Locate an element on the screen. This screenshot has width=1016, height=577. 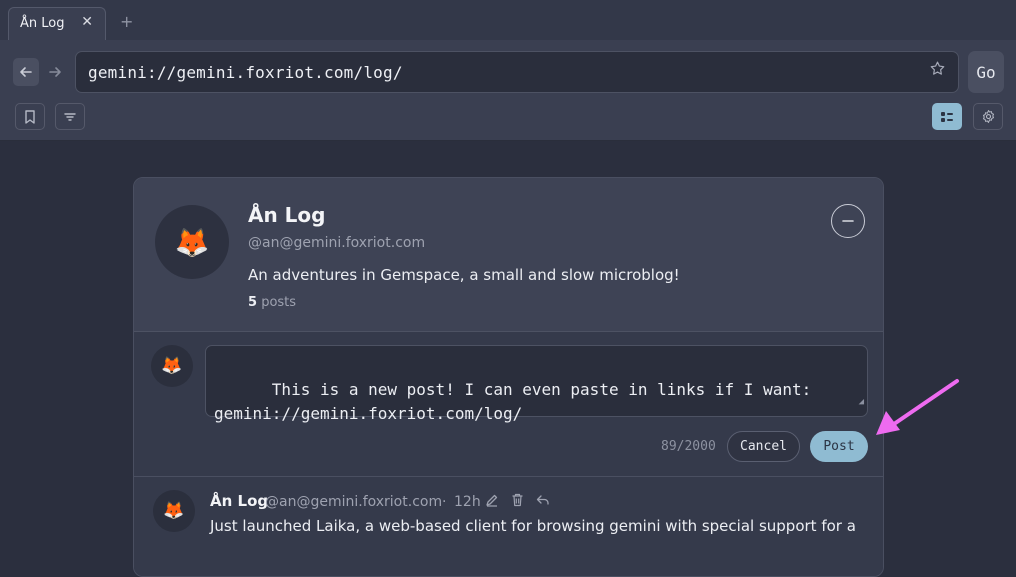
arrow-left-icon is located at coordinates (26, 72).